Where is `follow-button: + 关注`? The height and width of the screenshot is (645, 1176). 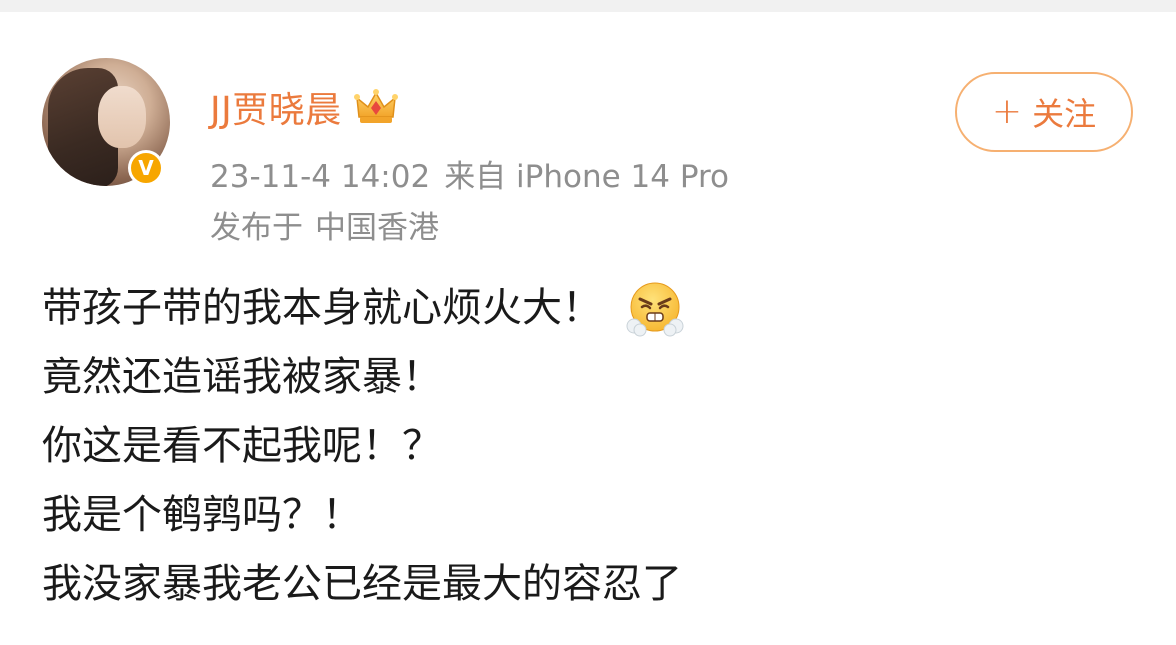 follow-button: + 关注 is located at coordinates (1044, 112).